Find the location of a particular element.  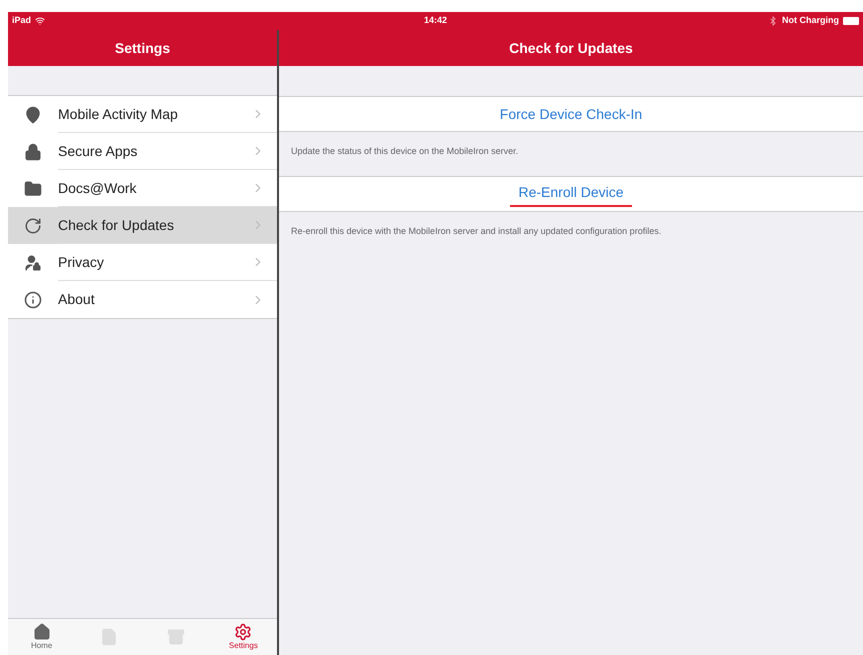

map-pin-icon is located at coordinates (33, 115).